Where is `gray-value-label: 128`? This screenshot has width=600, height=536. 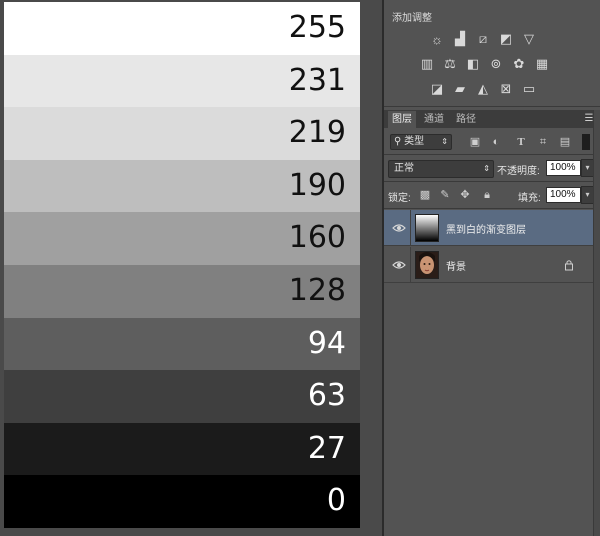 gray-value-label: 128 is located at coordinates (317, 290).